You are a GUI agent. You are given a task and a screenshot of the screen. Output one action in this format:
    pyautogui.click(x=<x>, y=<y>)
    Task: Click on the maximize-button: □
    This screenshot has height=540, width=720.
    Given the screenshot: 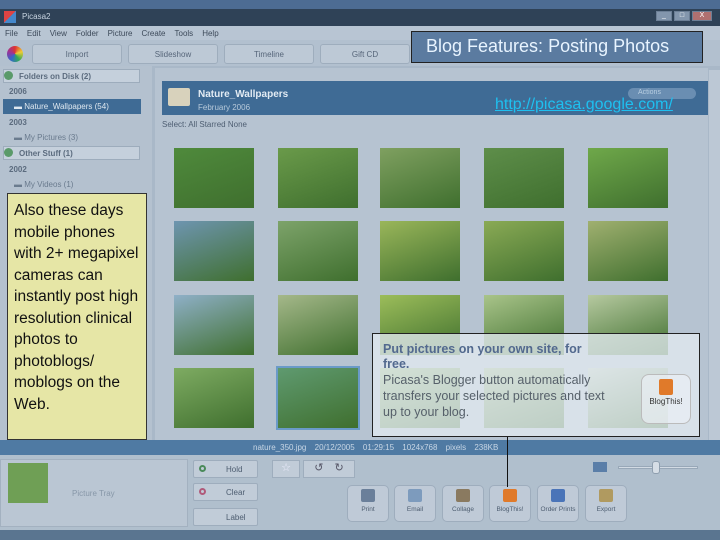 What is the action you would take?
    pyautogui.click(x=682, y=16)
    